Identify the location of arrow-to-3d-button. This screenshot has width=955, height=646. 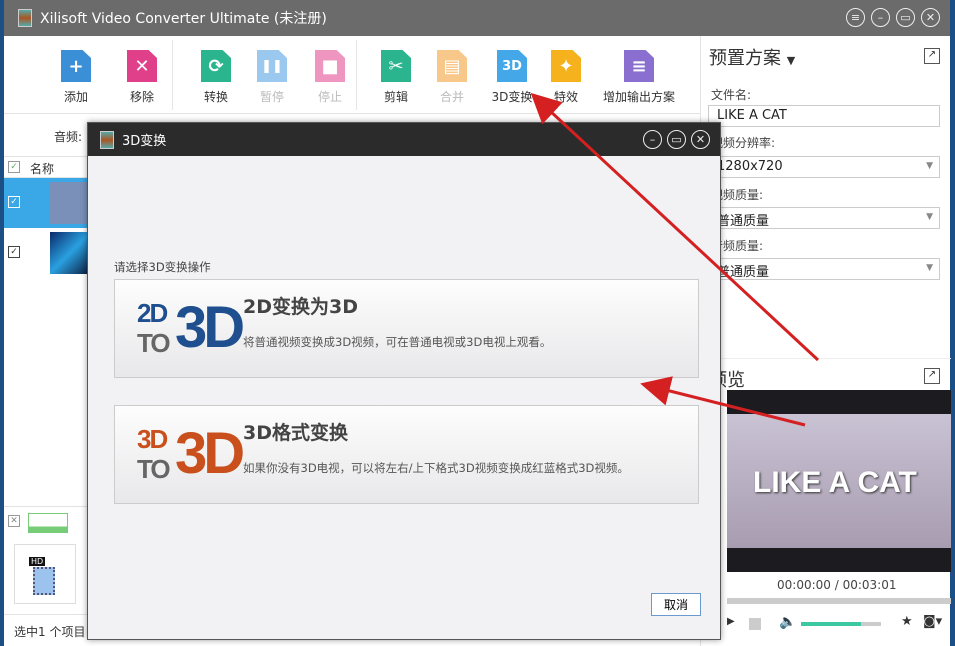
(675, 227).